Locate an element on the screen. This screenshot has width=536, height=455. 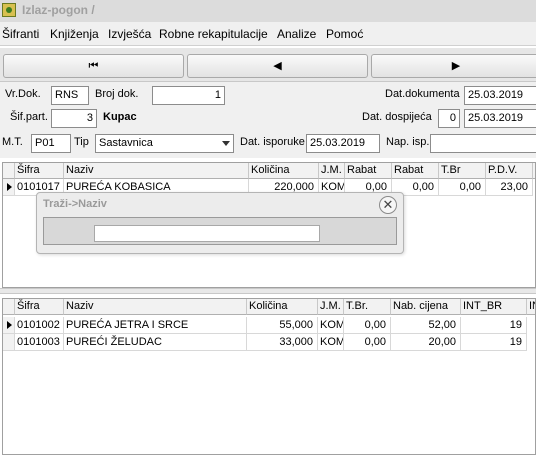
col-header-int-br: INT_BR is located at coordinates (494, 307).